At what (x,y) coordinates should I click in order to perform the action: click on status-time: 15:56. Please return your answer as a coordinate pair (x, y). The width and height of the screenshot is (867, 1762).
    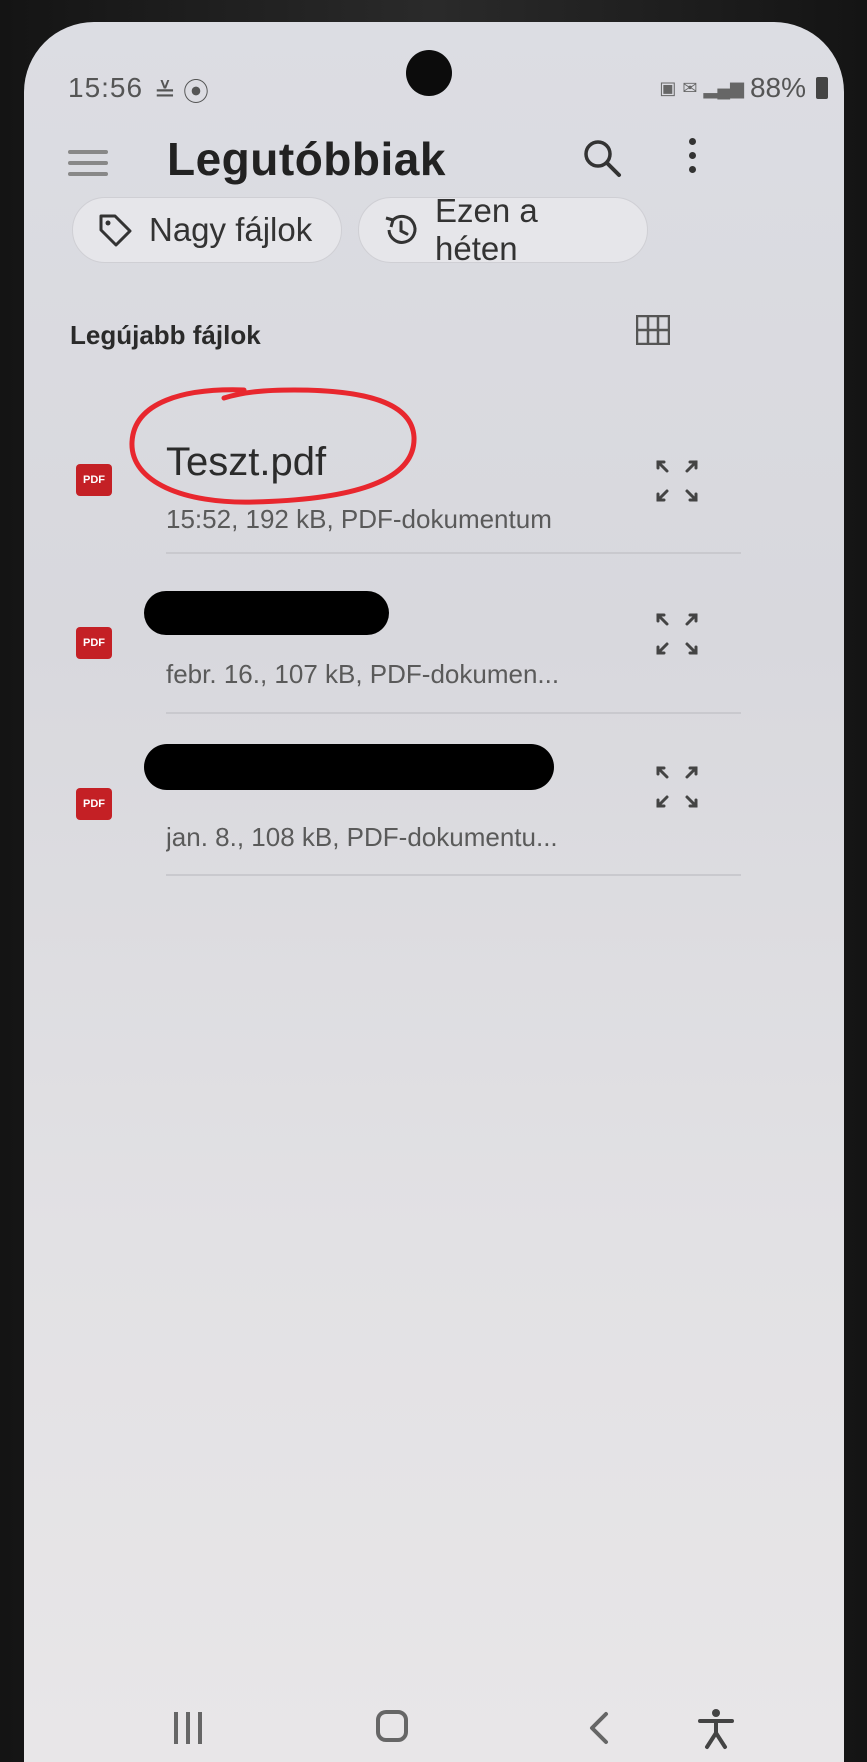
    Looking at the image, I should click on (106, 87).